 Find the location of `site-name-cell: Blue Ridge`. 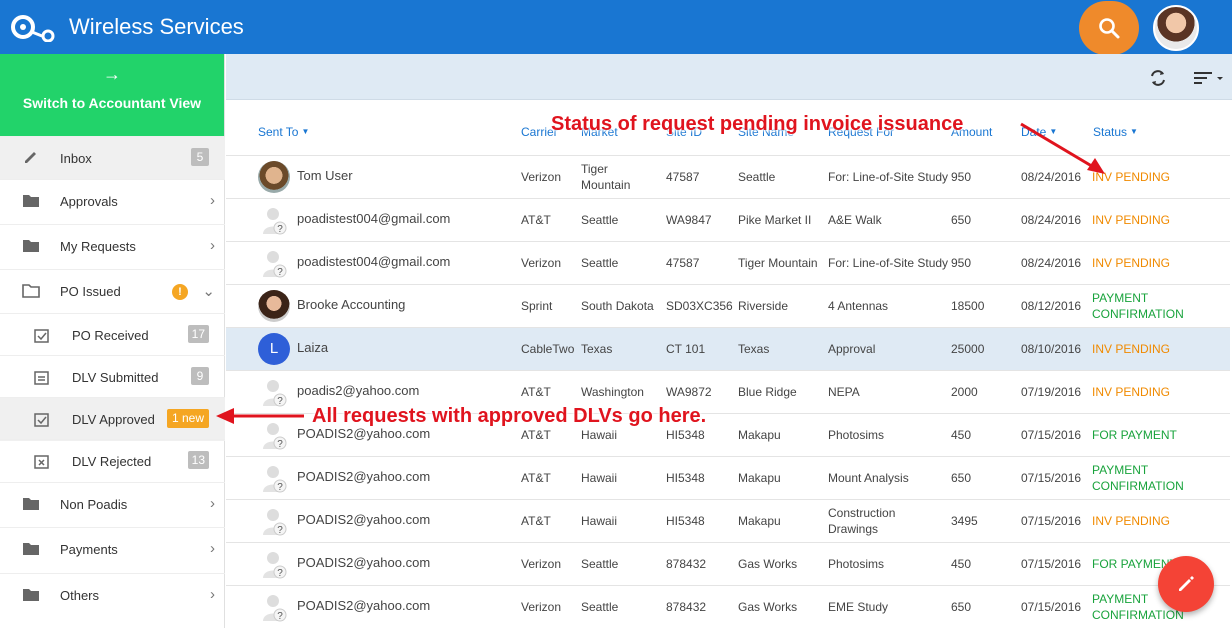

site-name-cell: Blue Ridge is located at coordinates (767, 392).